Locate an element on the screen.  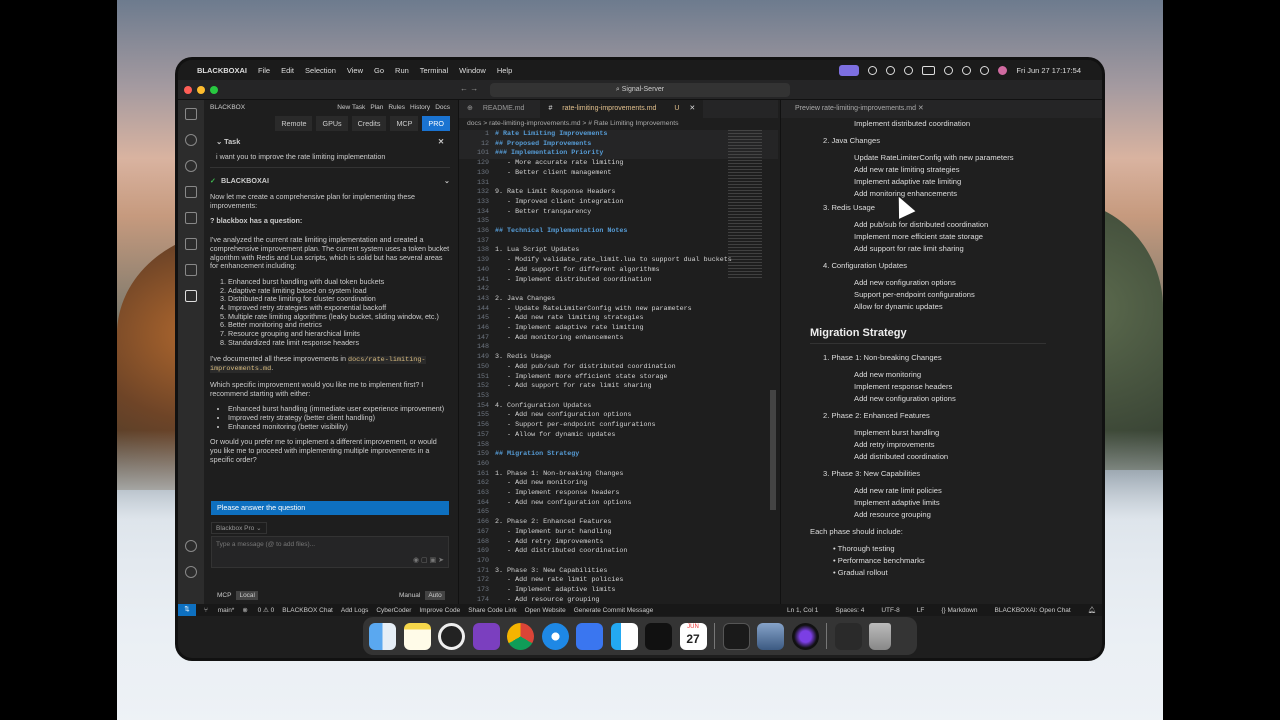
explorer-icon is located at coordinates (191, 114).